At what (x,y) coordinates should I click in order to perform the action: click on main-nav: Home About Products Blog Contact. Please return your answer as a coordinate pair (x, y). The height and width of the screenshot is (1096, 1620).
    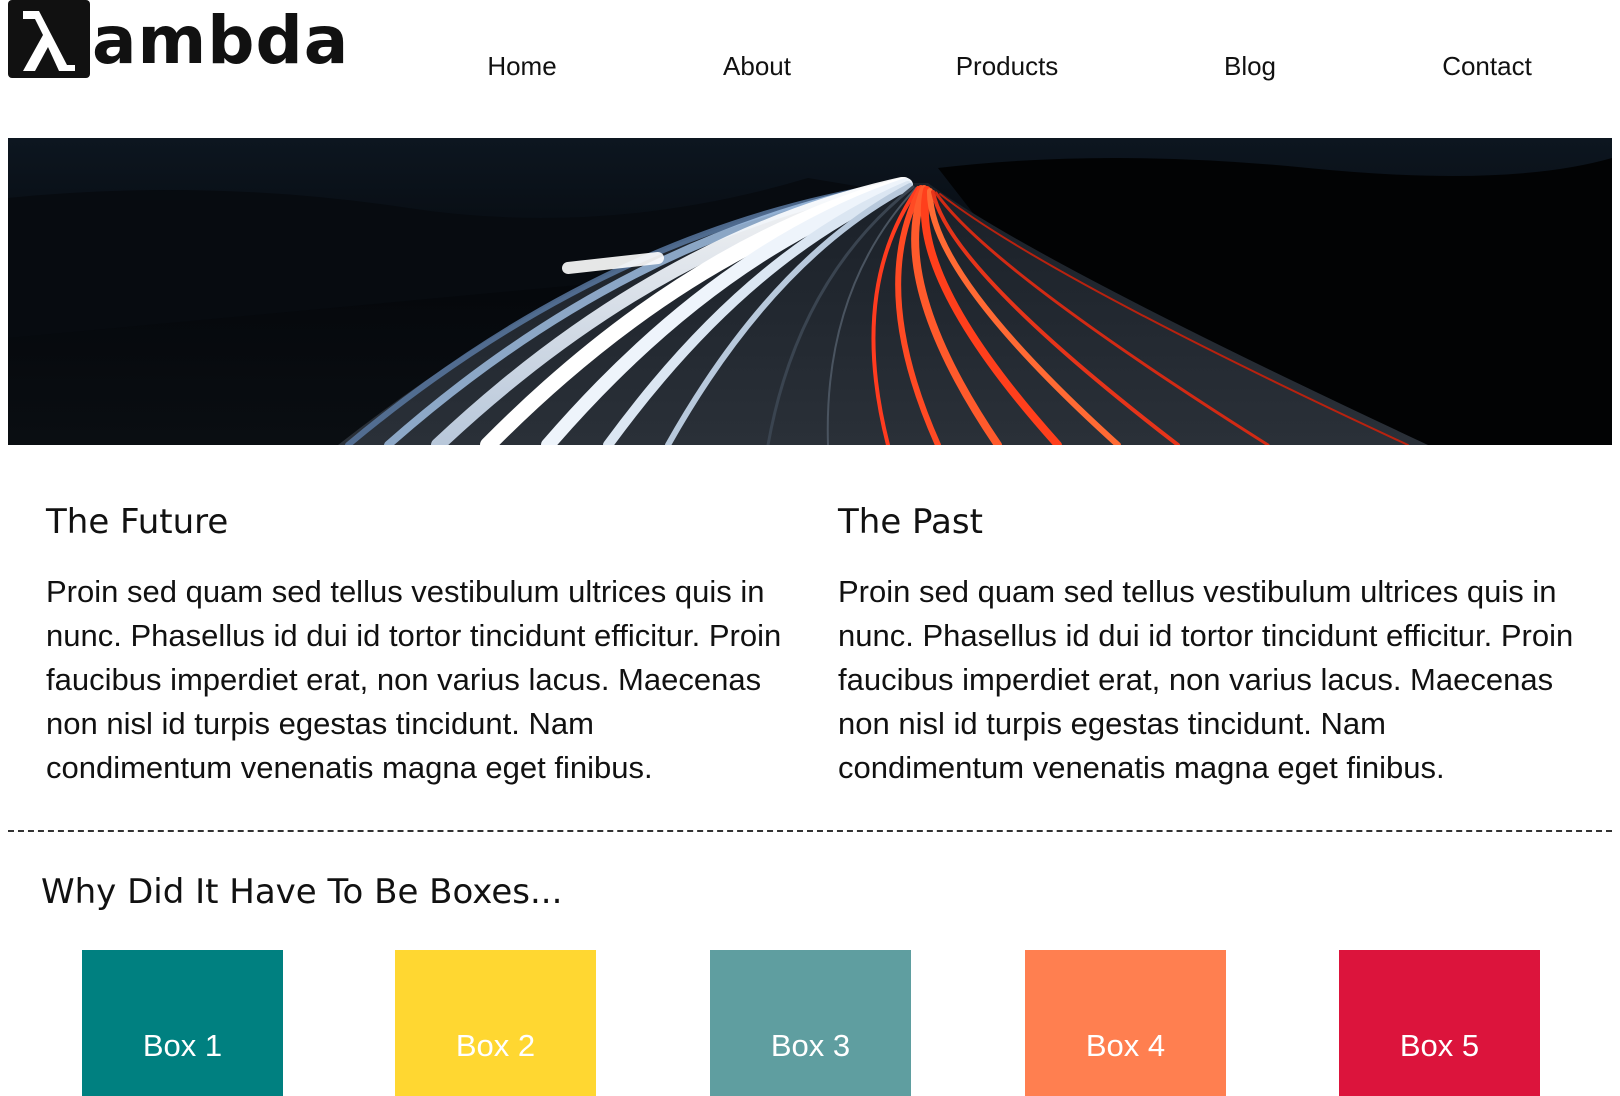
    Looking at the image, I should click on (810, 66).